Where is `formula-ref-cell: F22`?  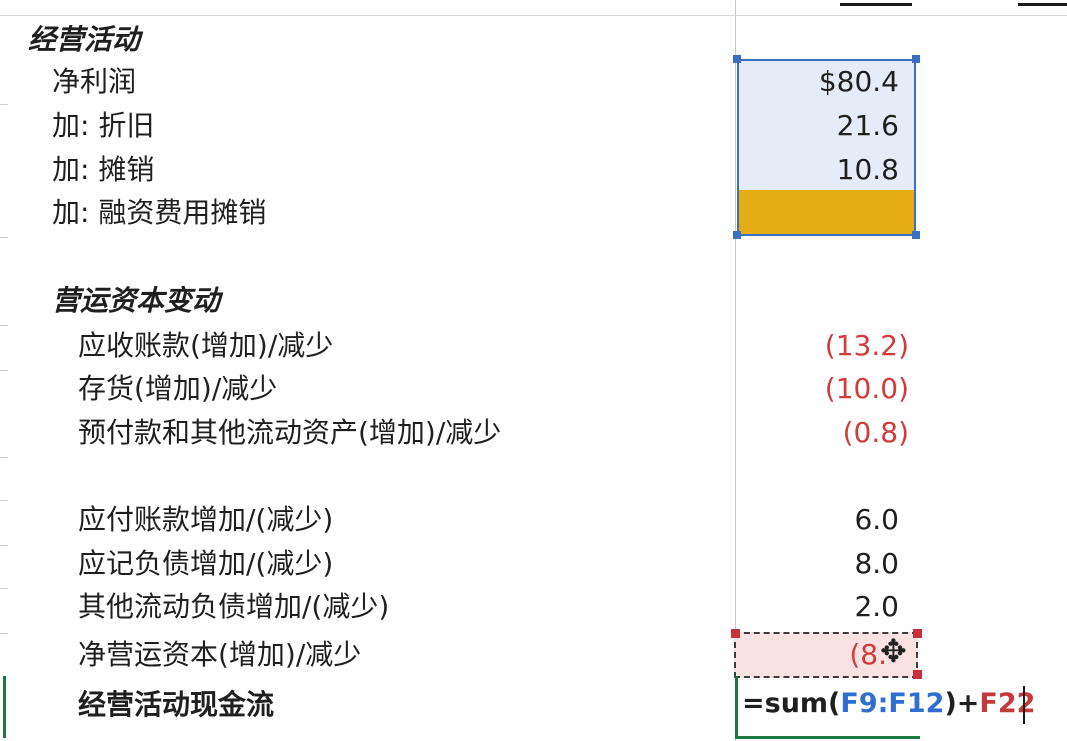 formula-ref-cell: F22 is located at coordinates (1007, 703).